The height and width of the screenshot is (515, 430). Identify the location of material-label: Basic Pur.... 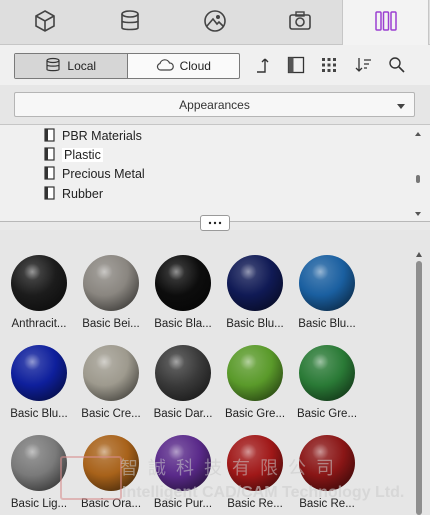
(183, 504).